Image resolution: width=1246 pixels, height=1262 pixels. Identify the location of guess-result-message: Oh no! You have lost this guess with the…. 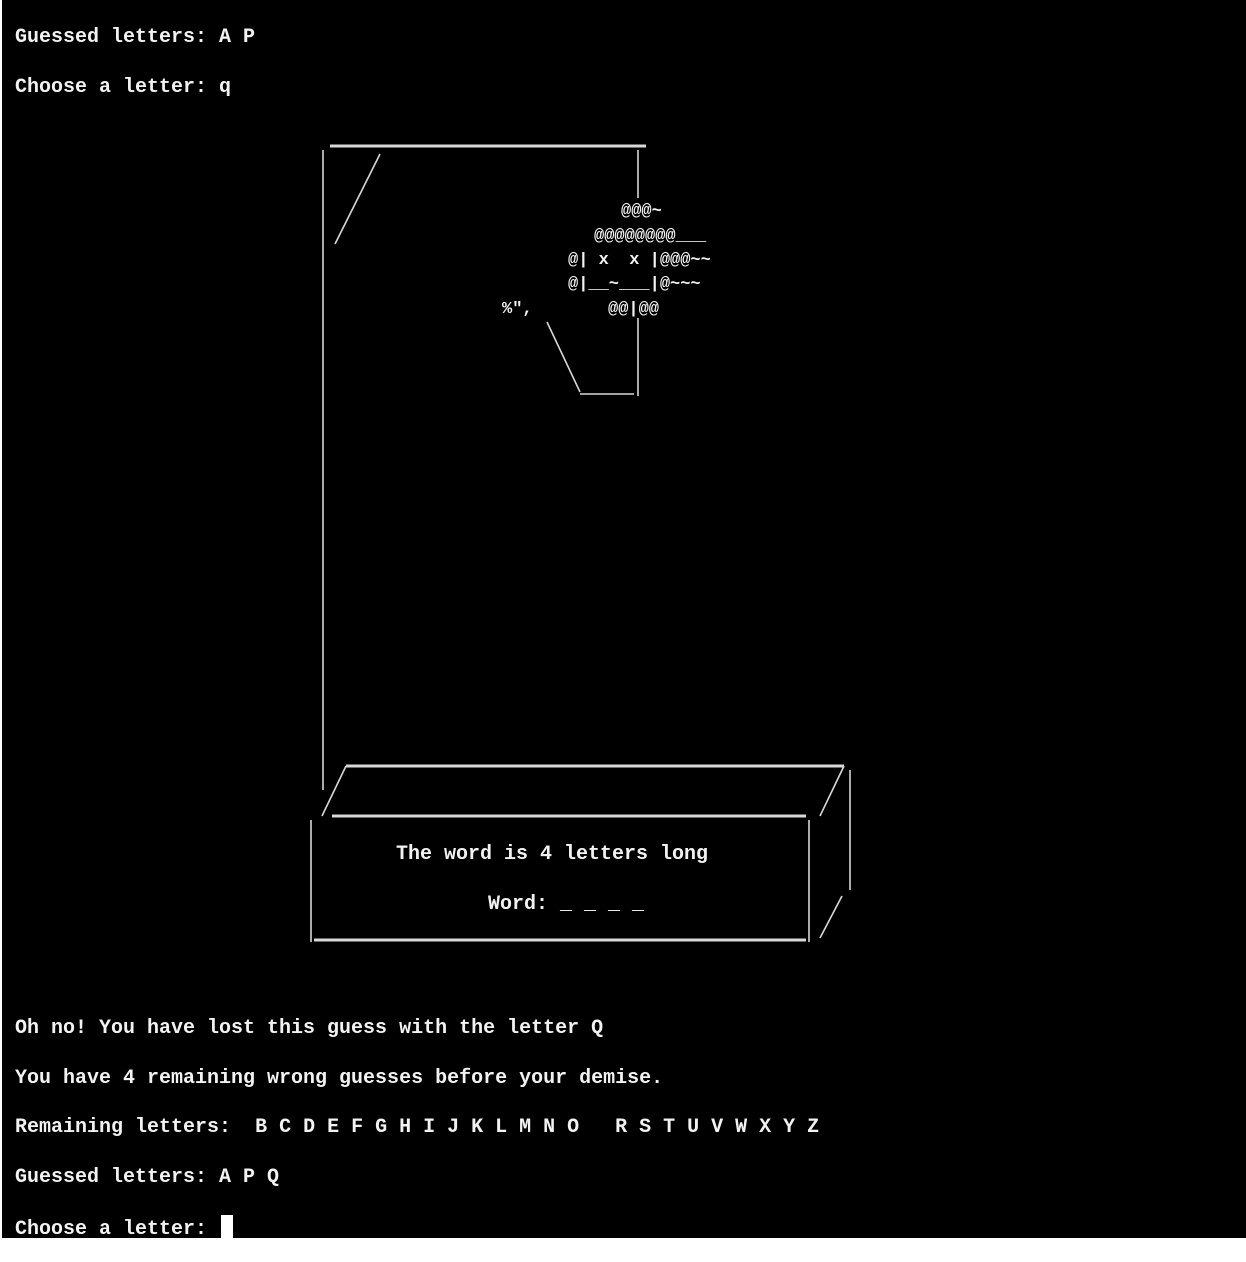
(309, 1028).